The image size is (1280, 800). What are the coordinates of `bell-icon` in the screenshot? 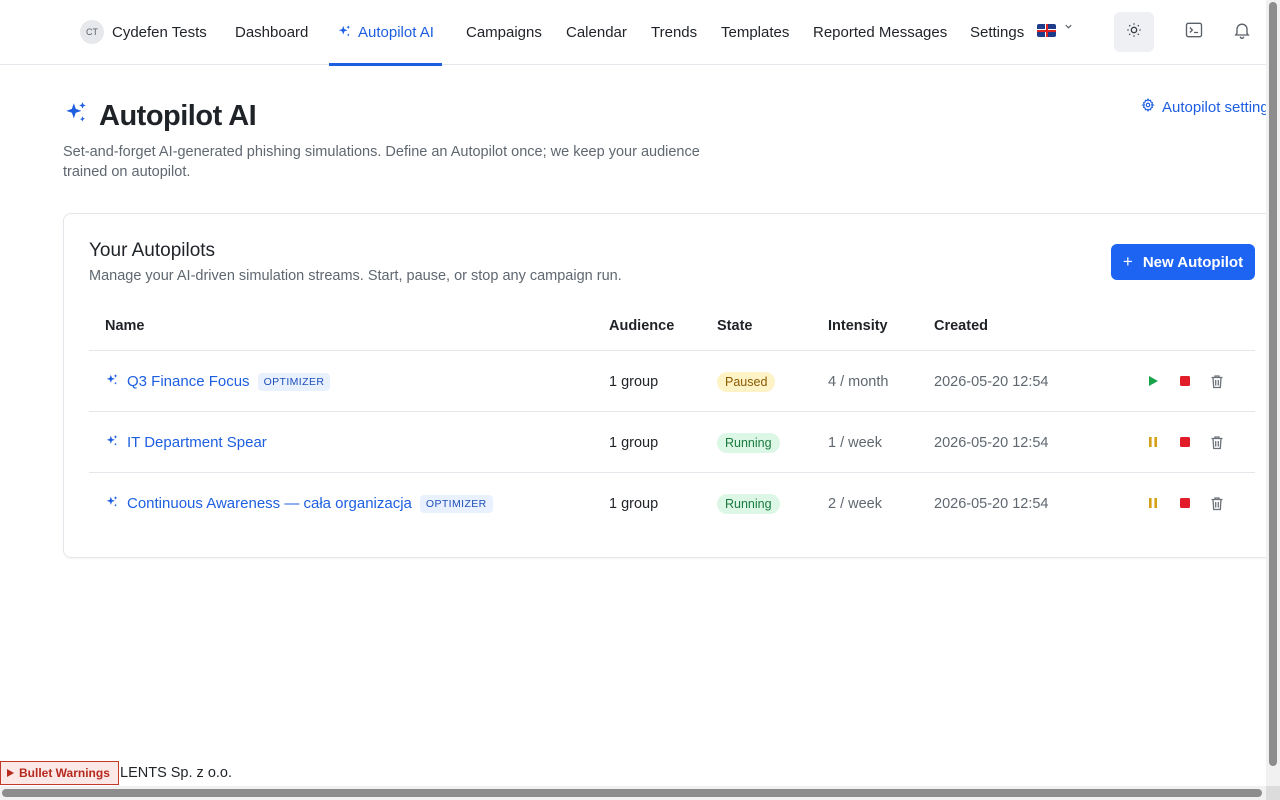 It's located at (1242, 32).